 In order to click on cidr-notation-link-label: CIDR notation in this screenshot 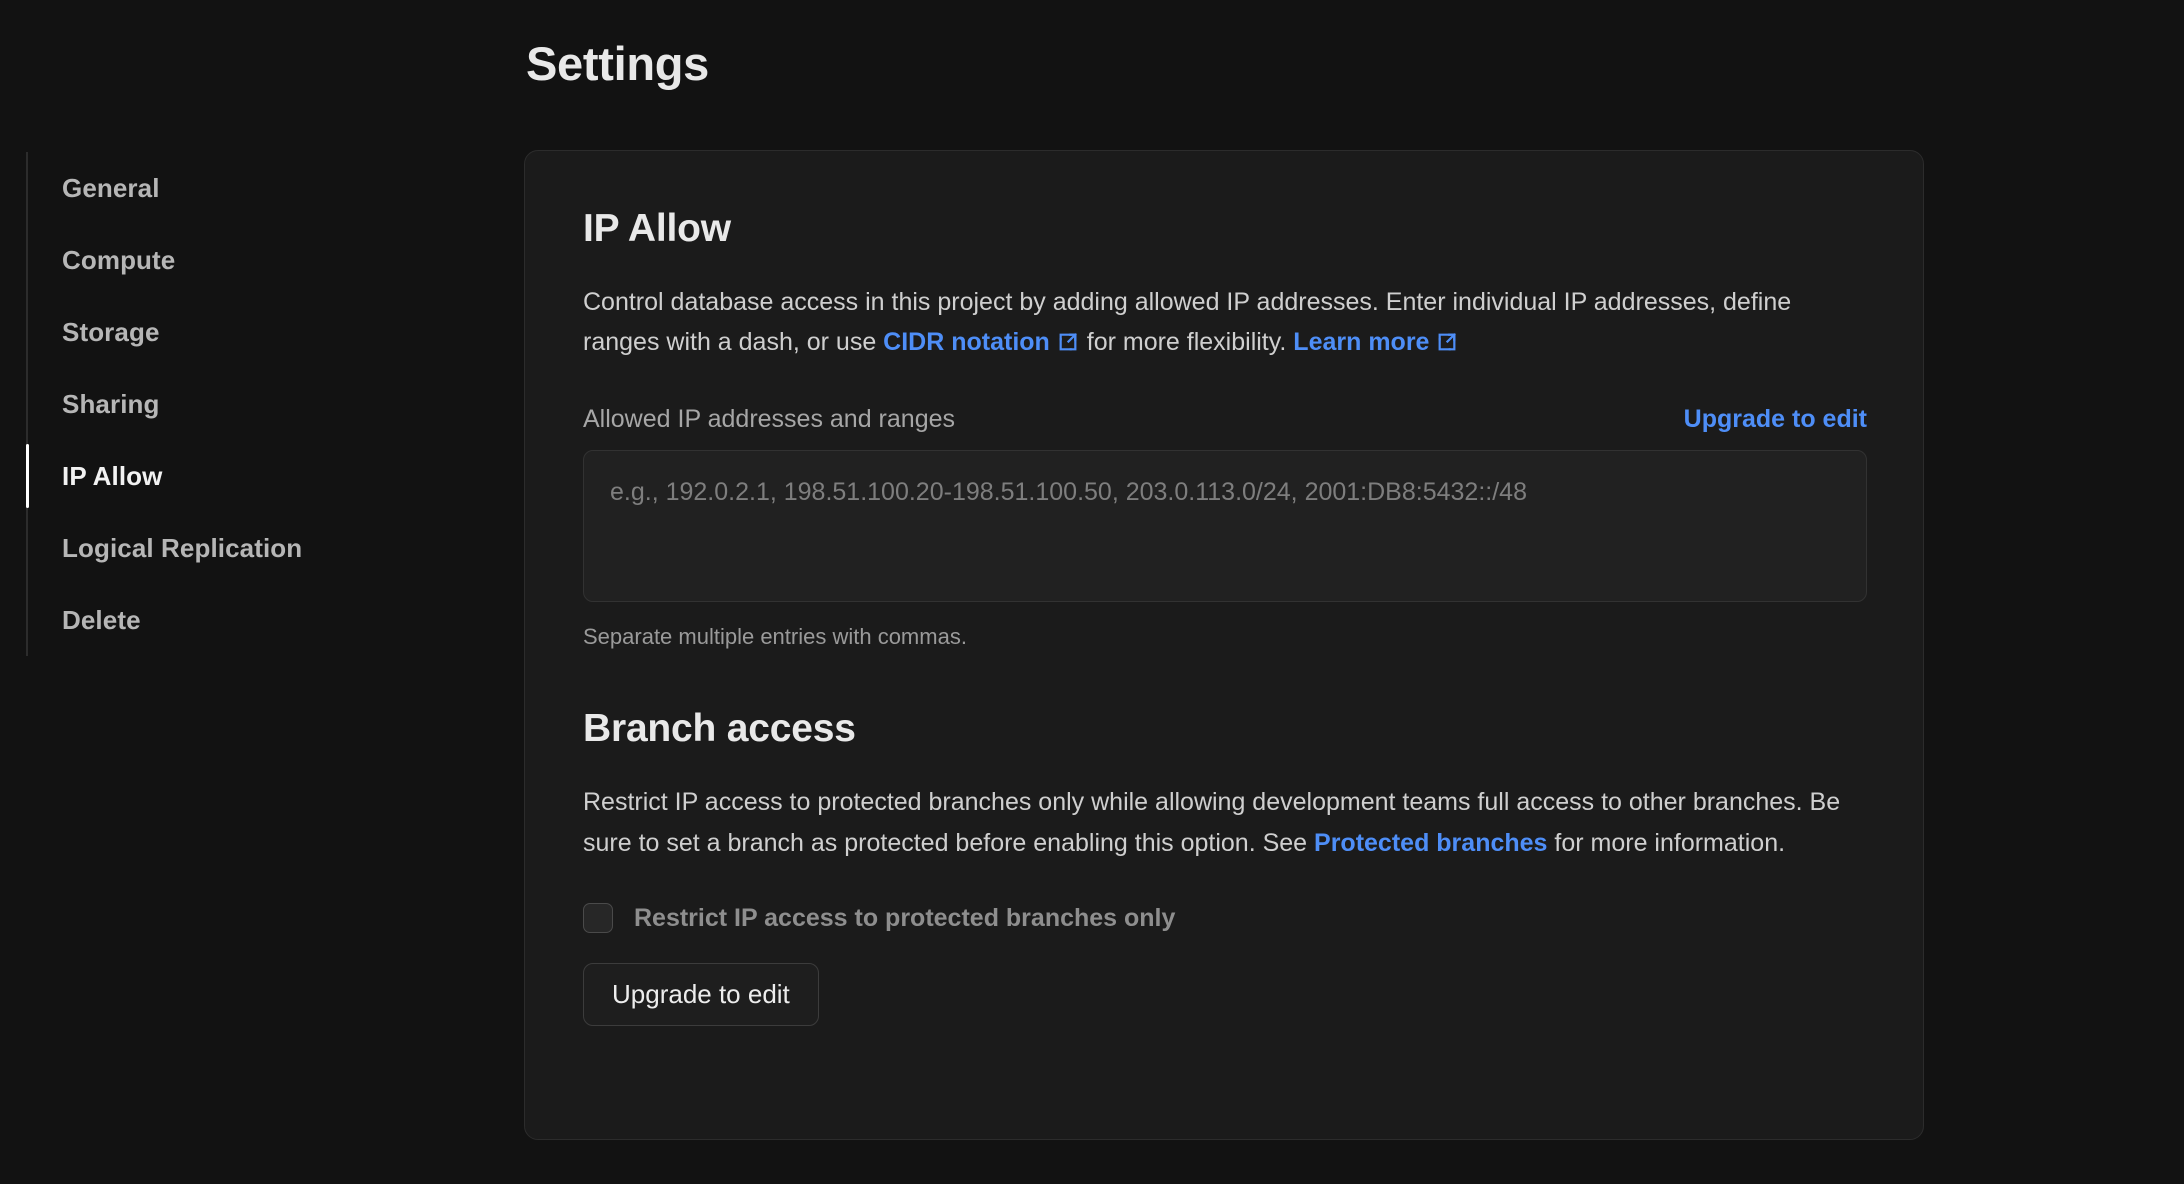, I will do `click(966, 342)`.